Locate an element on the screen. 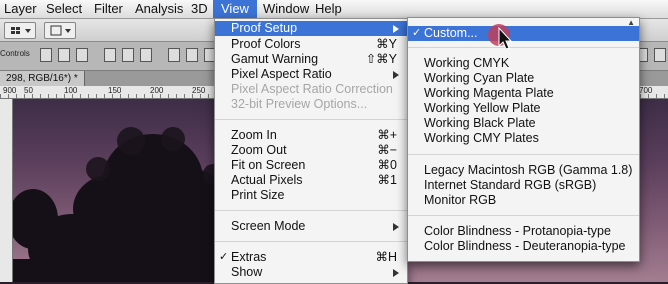  workspace-dropdown is located at coordinates (20, 30).